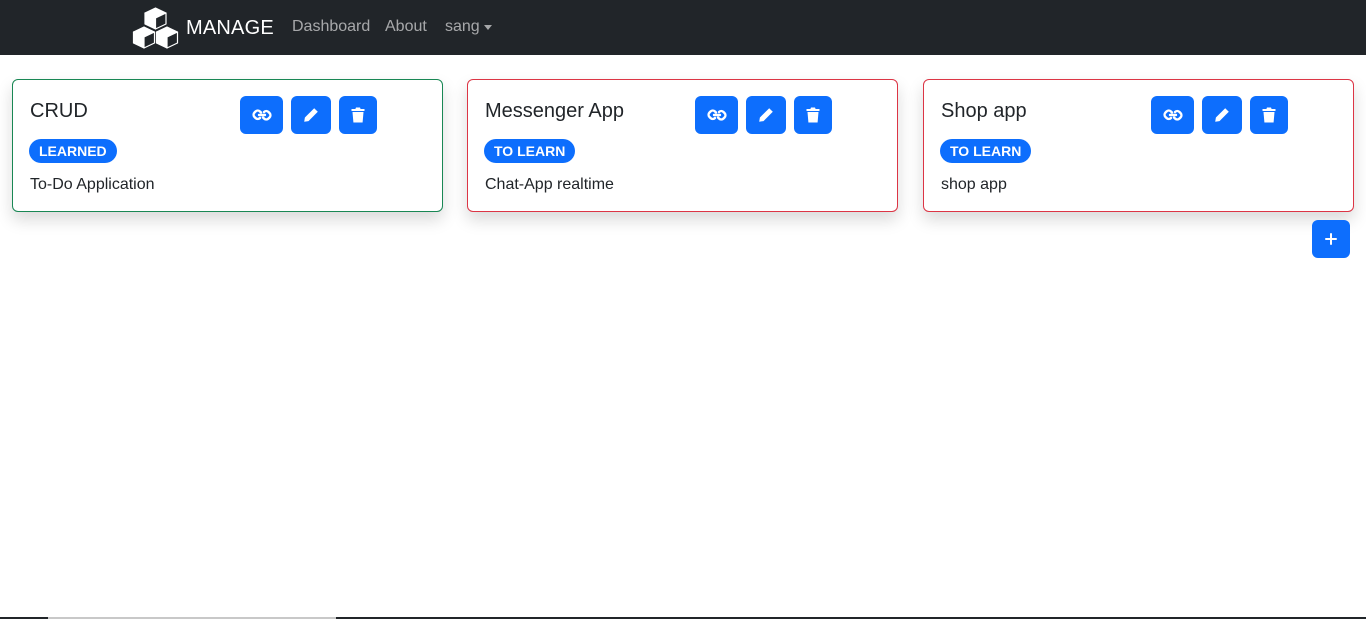 Image resolution: width=1366 pixels, height=619 pixels. I want to click on caret-down-icon, so click(487, 27).